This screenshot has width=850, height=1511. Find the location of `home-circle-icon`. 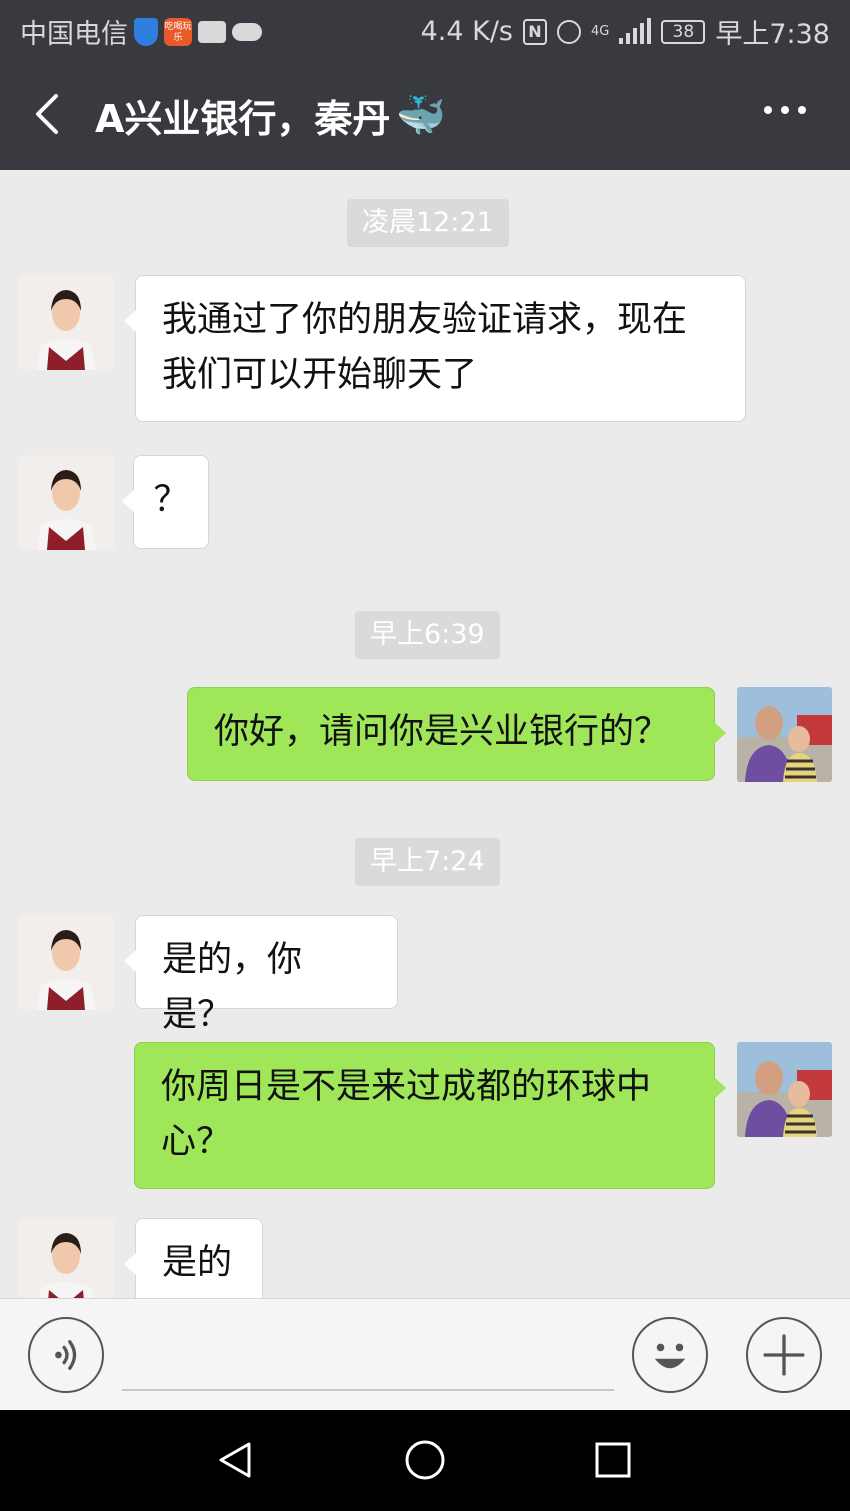

home-circle-icon is located at coordinates (425, 1460).